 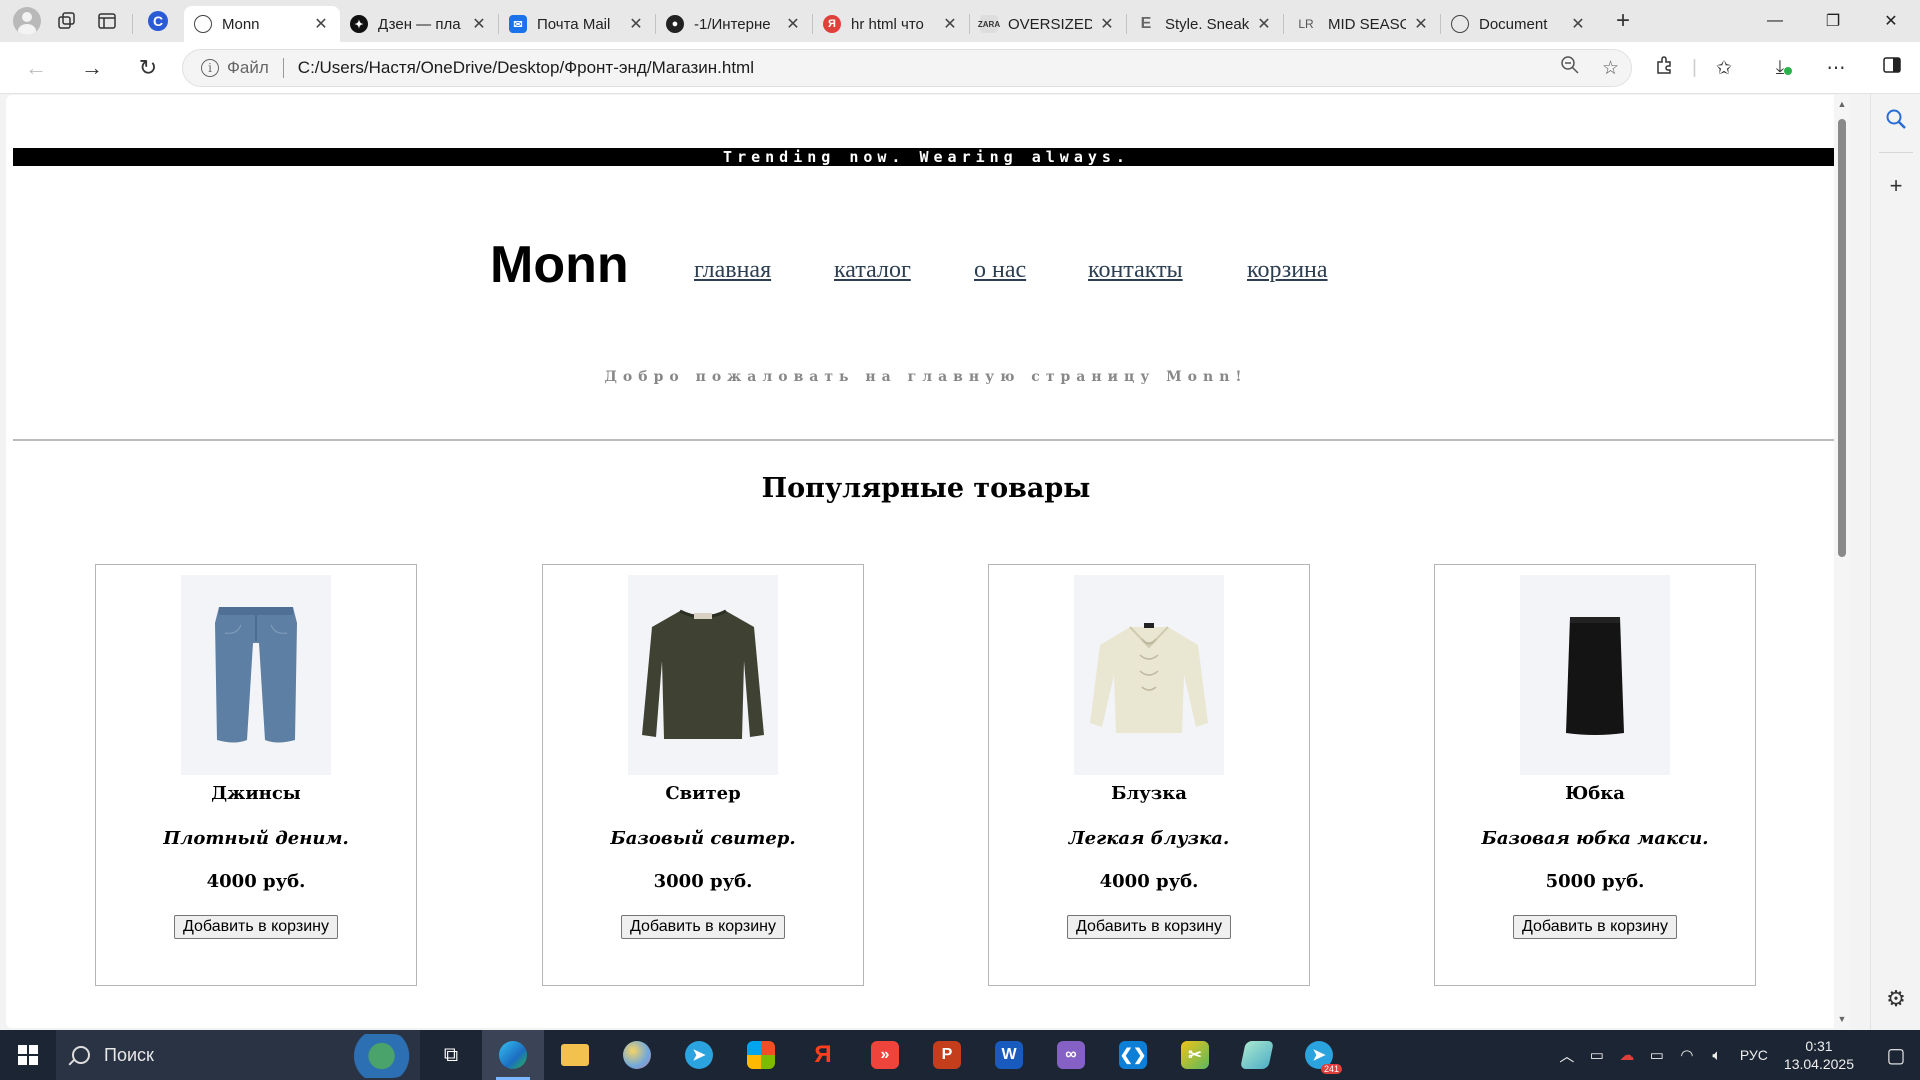 What do you see at coordinates (699, 1055) in the screenshot?
I see `taskbar-app-telegram: ➤` at bounding box center [699, 1055].